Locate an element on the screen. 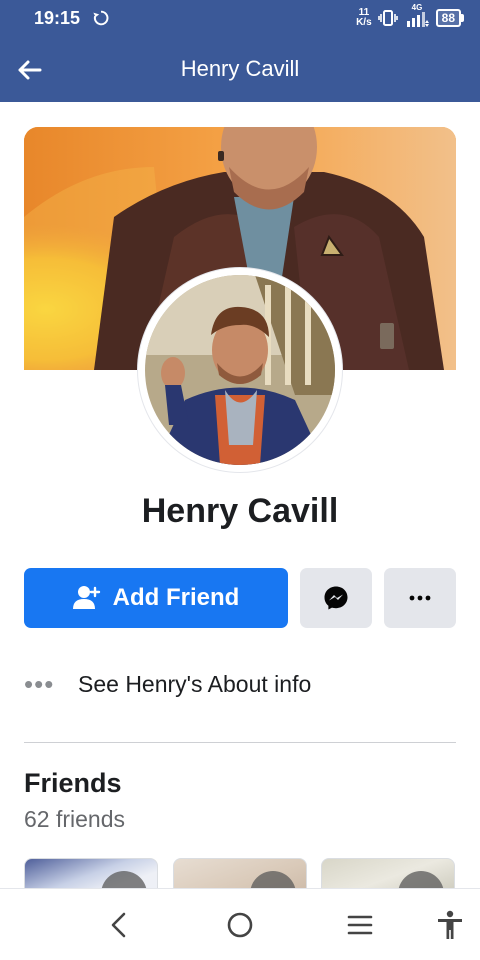 This screenshot has width=480, height=960. signal-indicator: 4G is located at coordinates (417, 16).